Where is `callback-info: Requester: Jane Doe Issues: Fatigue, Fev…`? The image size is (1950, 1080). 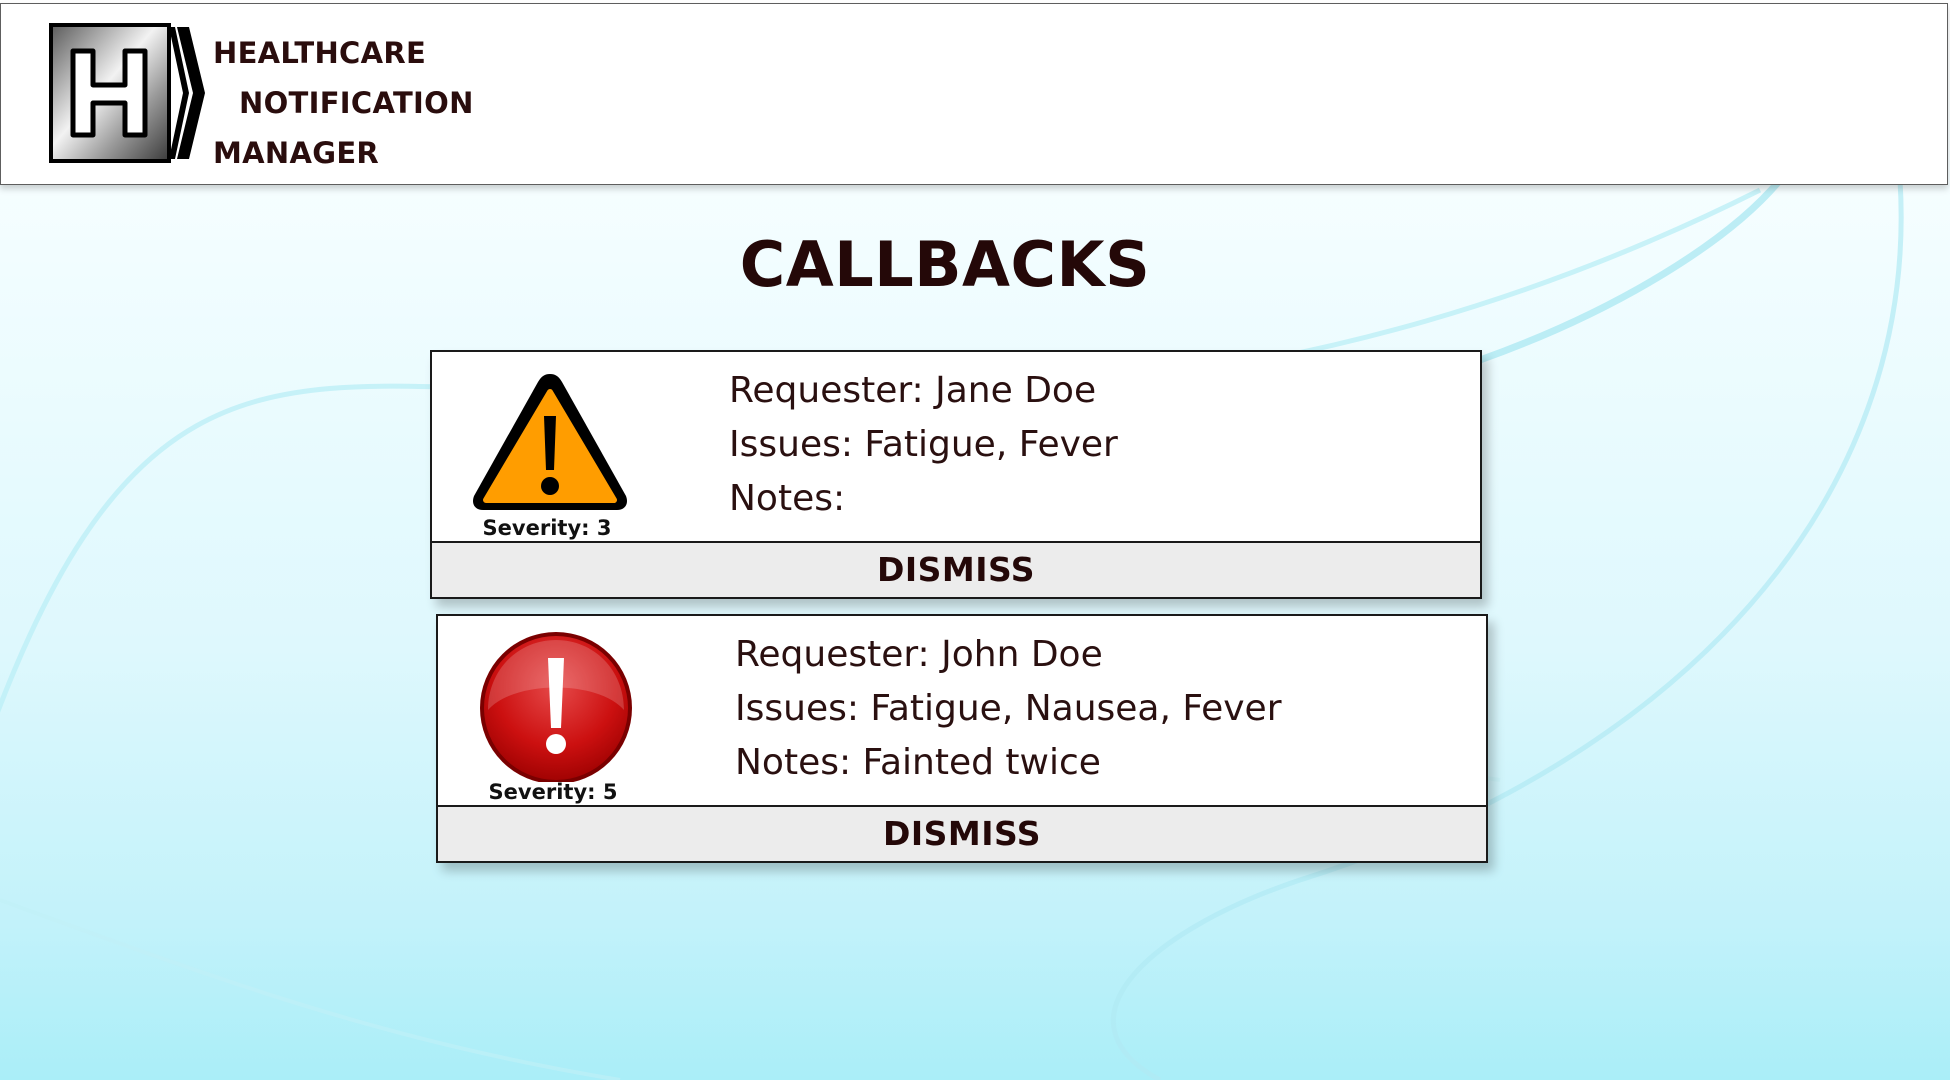 callback-info: Requester: Jane Doe Issues: Fatigue, Fev… is located at coordinates (923, 445).